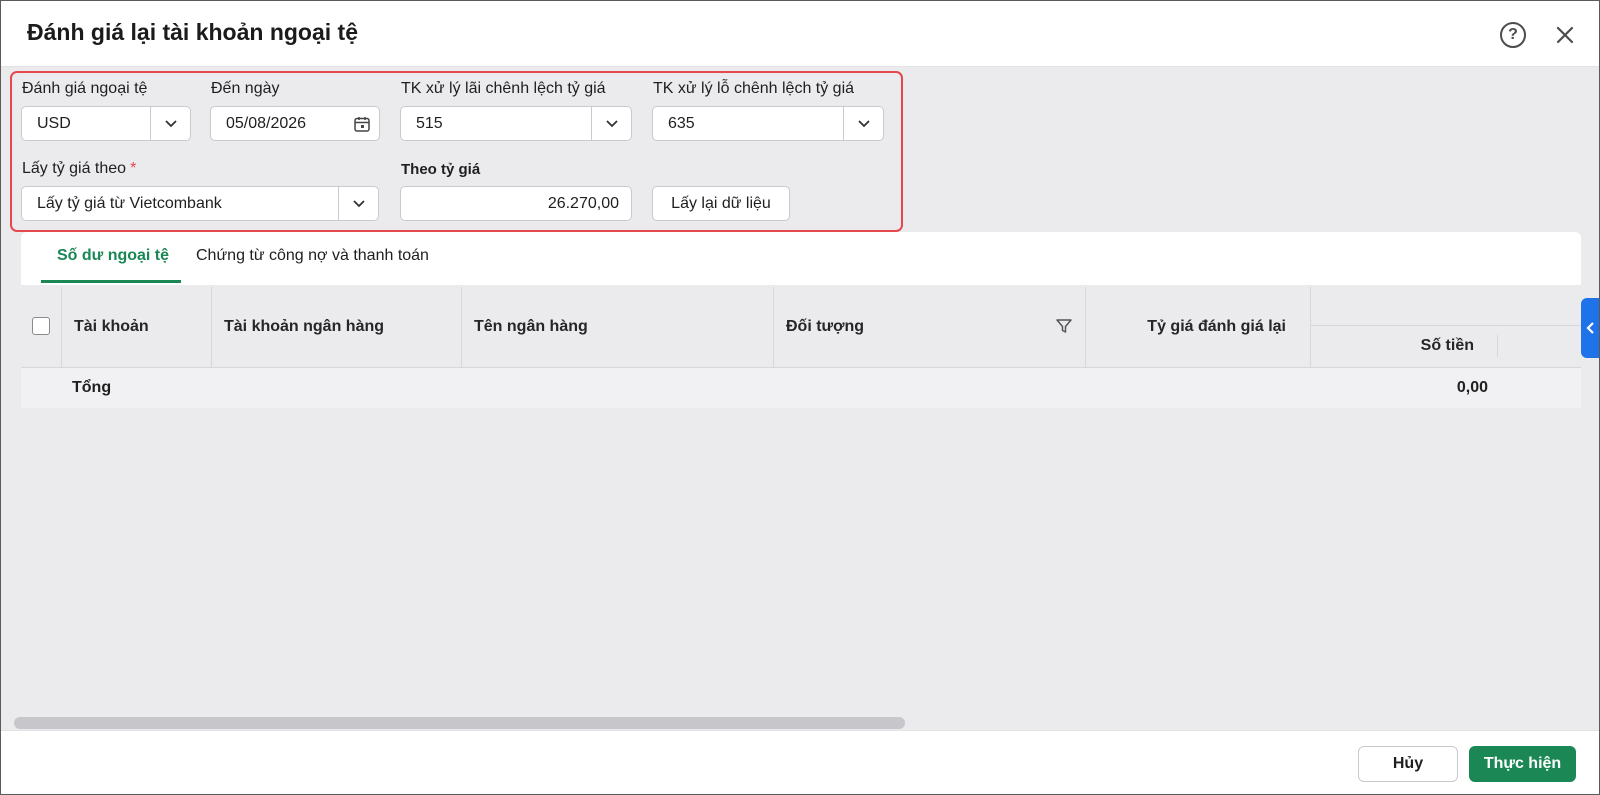 The image size is (1600, 795). I want to click on date-label: Đến ngày, so click(245, 88).